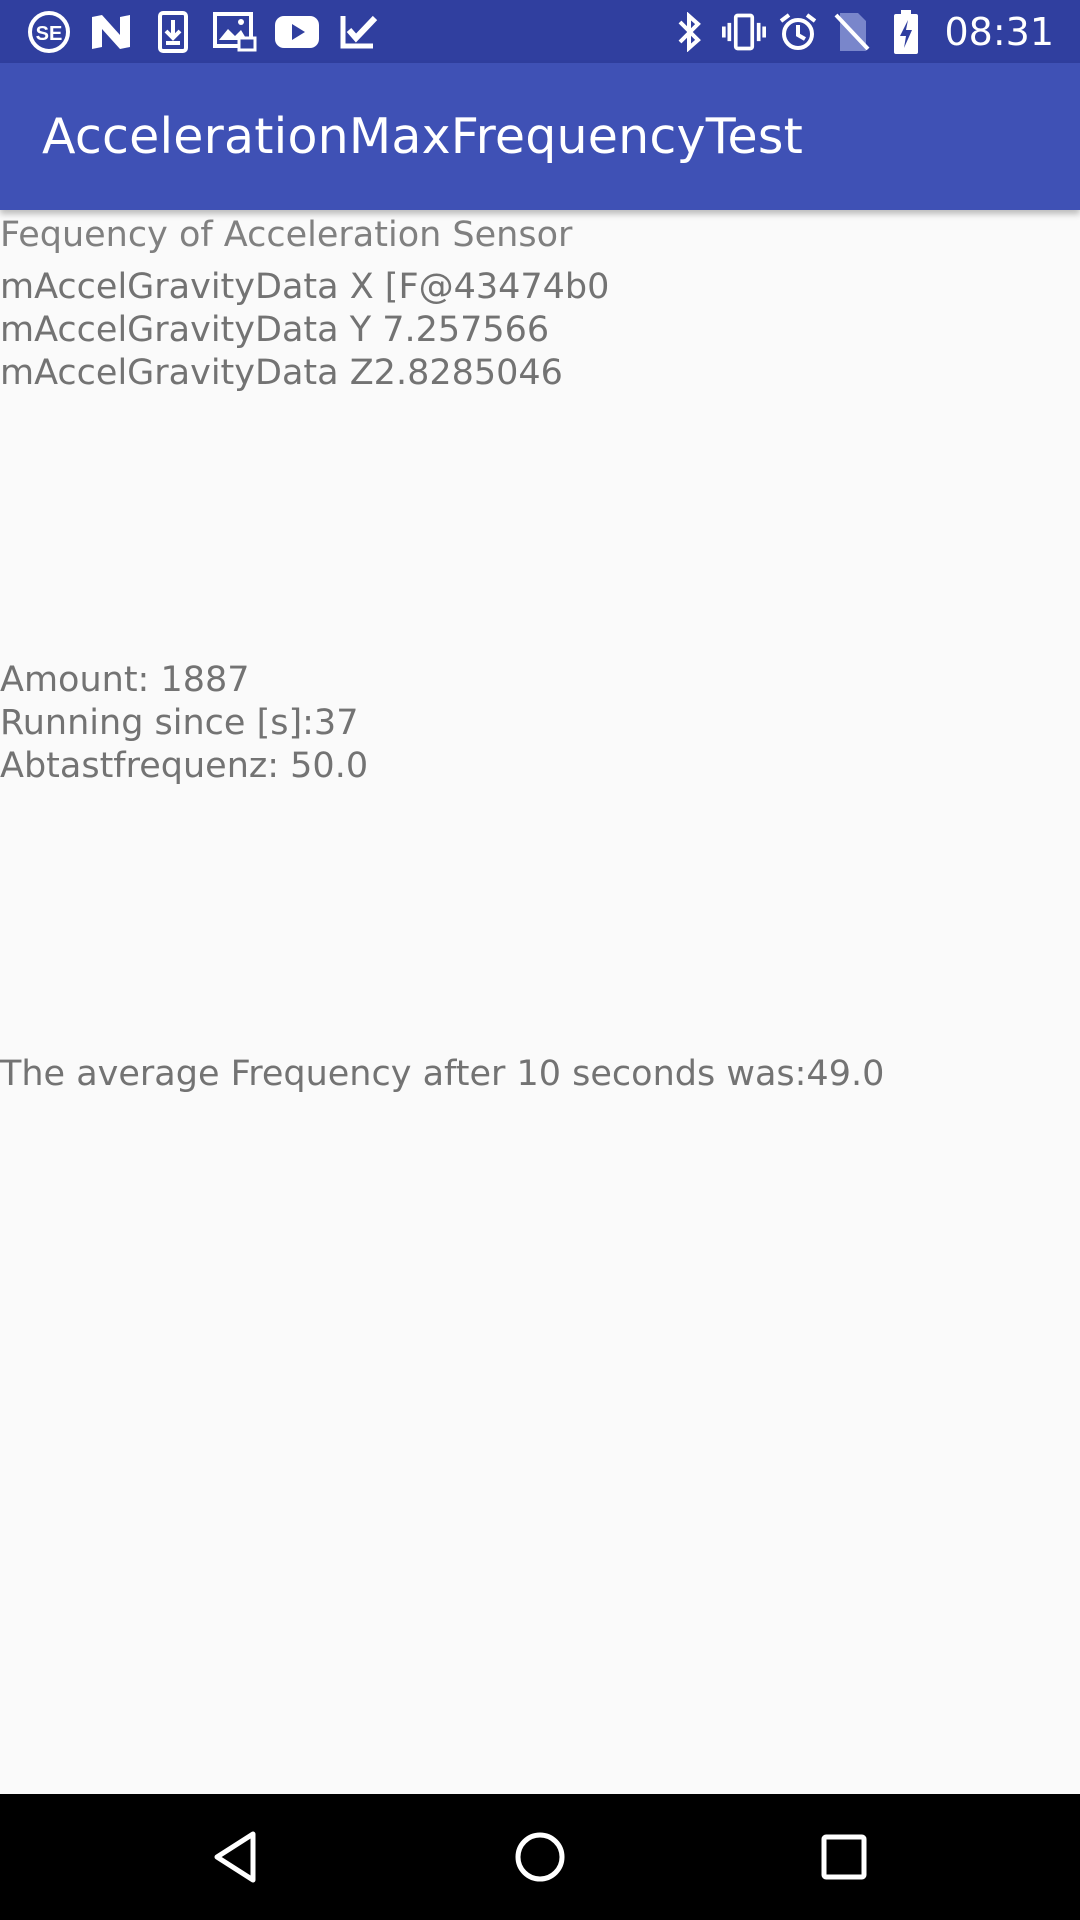 The width and height of the screenshot is (1080, 1920). What do you see at coordinates (235, 32) in the screenshot?
I see `image-icon` at bounding box center [235, 32].